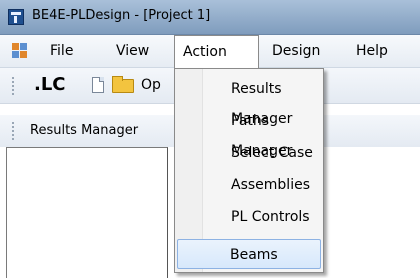 This screenshot has height=278, width=420. I want to click on open-folder-icon, so click(123, 84).